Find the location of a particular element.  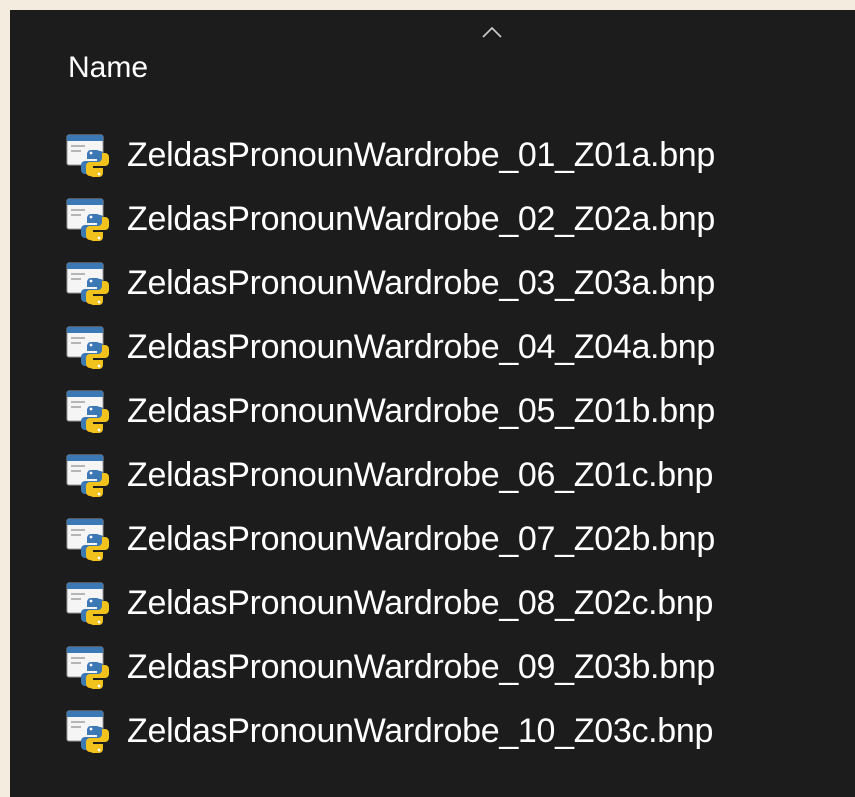

file-row: ZeldasPronounWardrobe_06_Z01c.bnp is located at coordinates (445, 475).